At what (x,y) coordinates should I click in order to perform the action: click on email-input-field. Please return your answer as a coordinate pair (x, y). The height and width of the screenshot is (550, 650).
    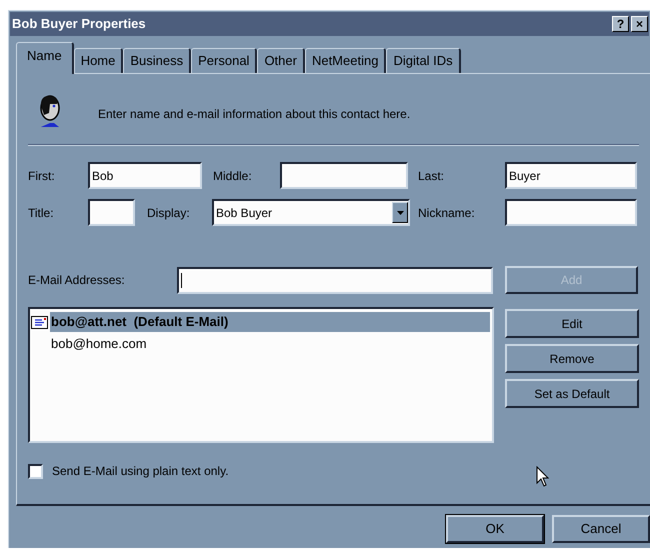
    Looking at the image, I should click on (335, 280).